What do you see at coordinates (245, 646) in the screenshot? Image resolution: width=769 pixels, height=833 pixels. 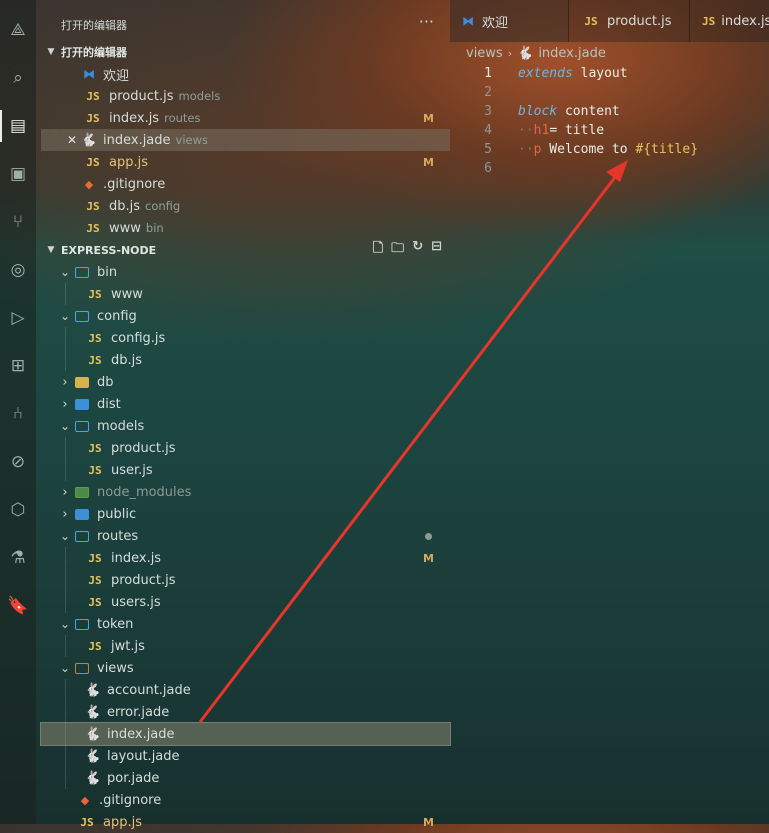 I see `tree-file: JS jwt.js` at bounding box center [245, 646].